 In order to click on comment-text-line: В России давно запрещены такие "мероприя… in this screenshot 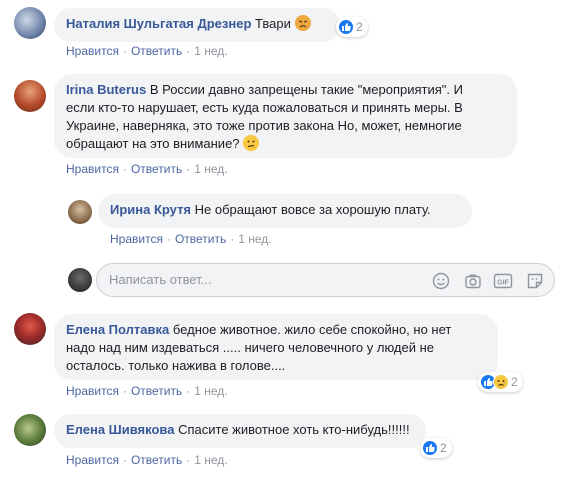, I will do `click(306, 89)`.